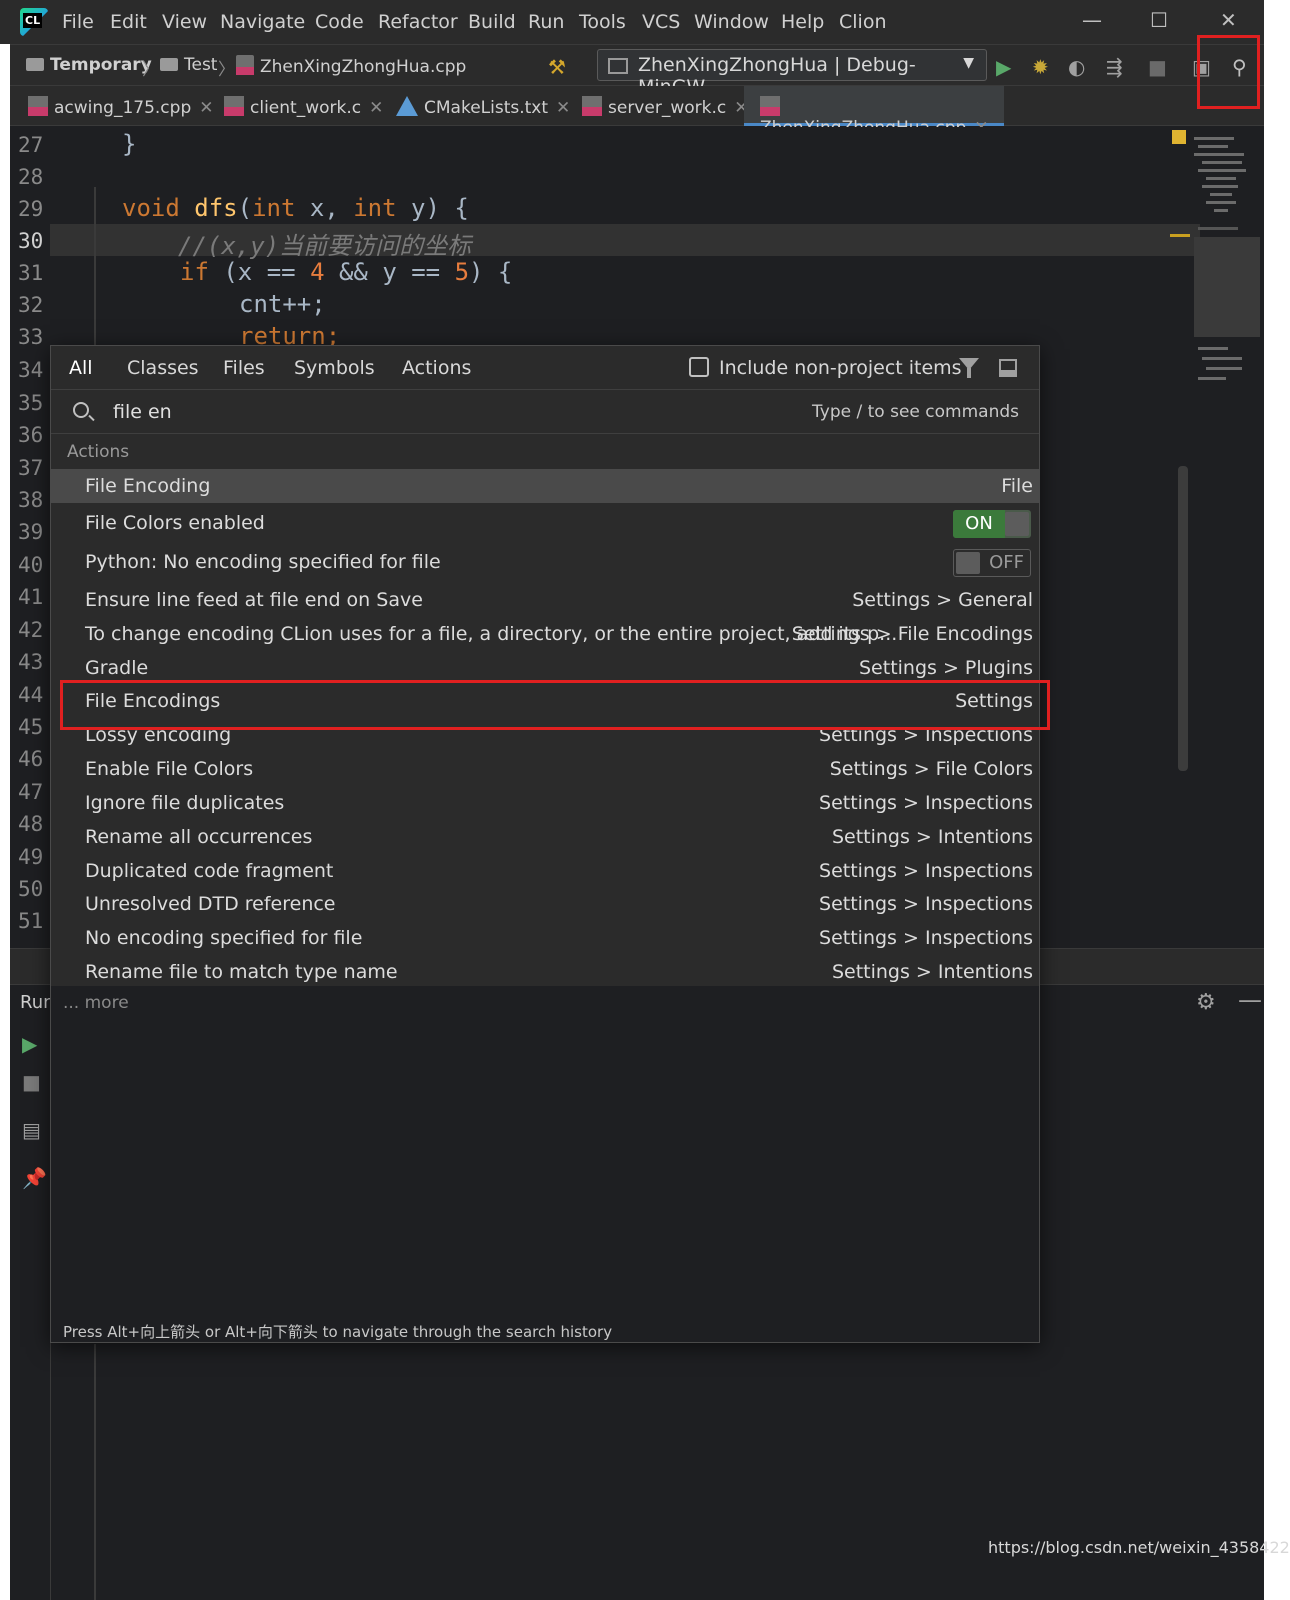 The image size is (1290, 1600). Describe the element at coordinates (184, 22) in the screenshot. I see `menu-view: View` at that location.